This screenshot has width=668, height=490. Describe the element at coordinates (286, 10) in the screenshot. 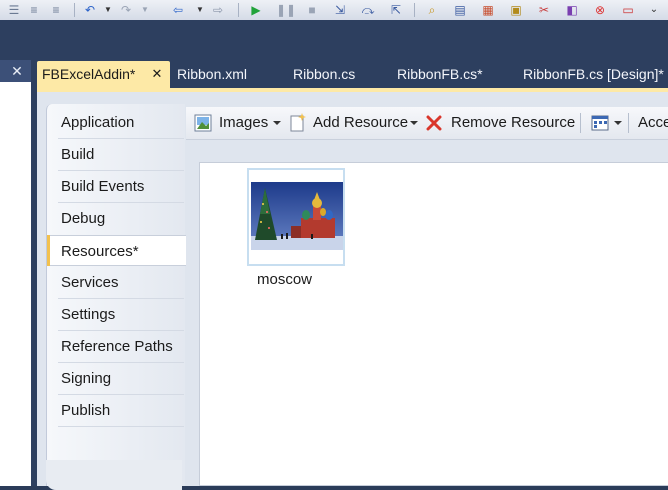

I see `pause-icon: ❚❚` at that location.